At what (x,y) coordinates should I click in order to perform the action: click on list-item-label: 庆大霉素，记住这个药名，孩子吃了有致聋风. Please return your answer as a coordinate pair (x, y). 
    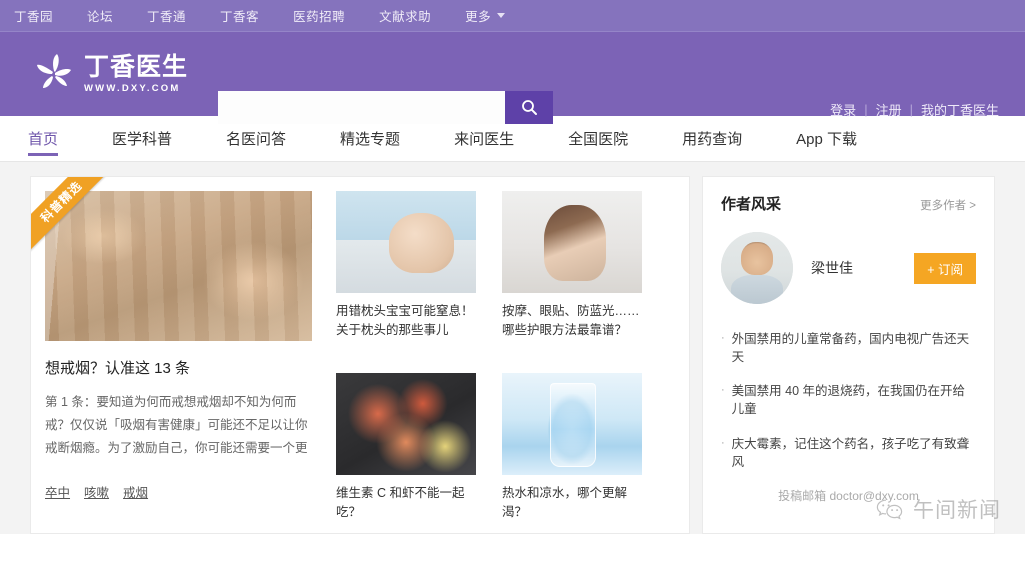
    Looking at the image, I should click on (850, 452).